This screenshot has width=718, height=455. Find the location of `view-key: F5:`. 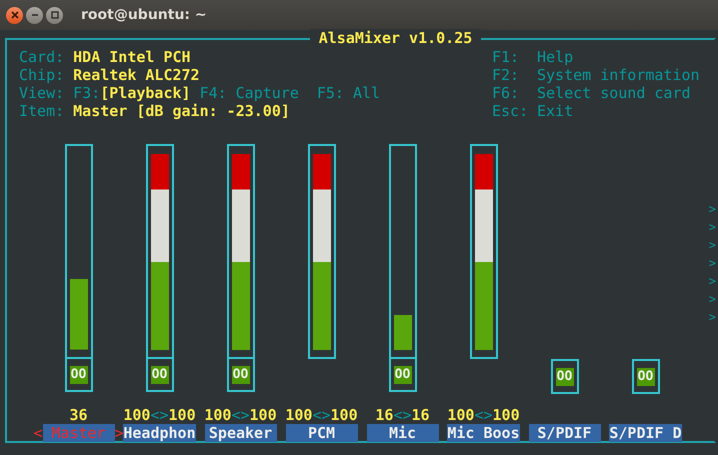

view-key: F5: is located at coordinates (330, 93).